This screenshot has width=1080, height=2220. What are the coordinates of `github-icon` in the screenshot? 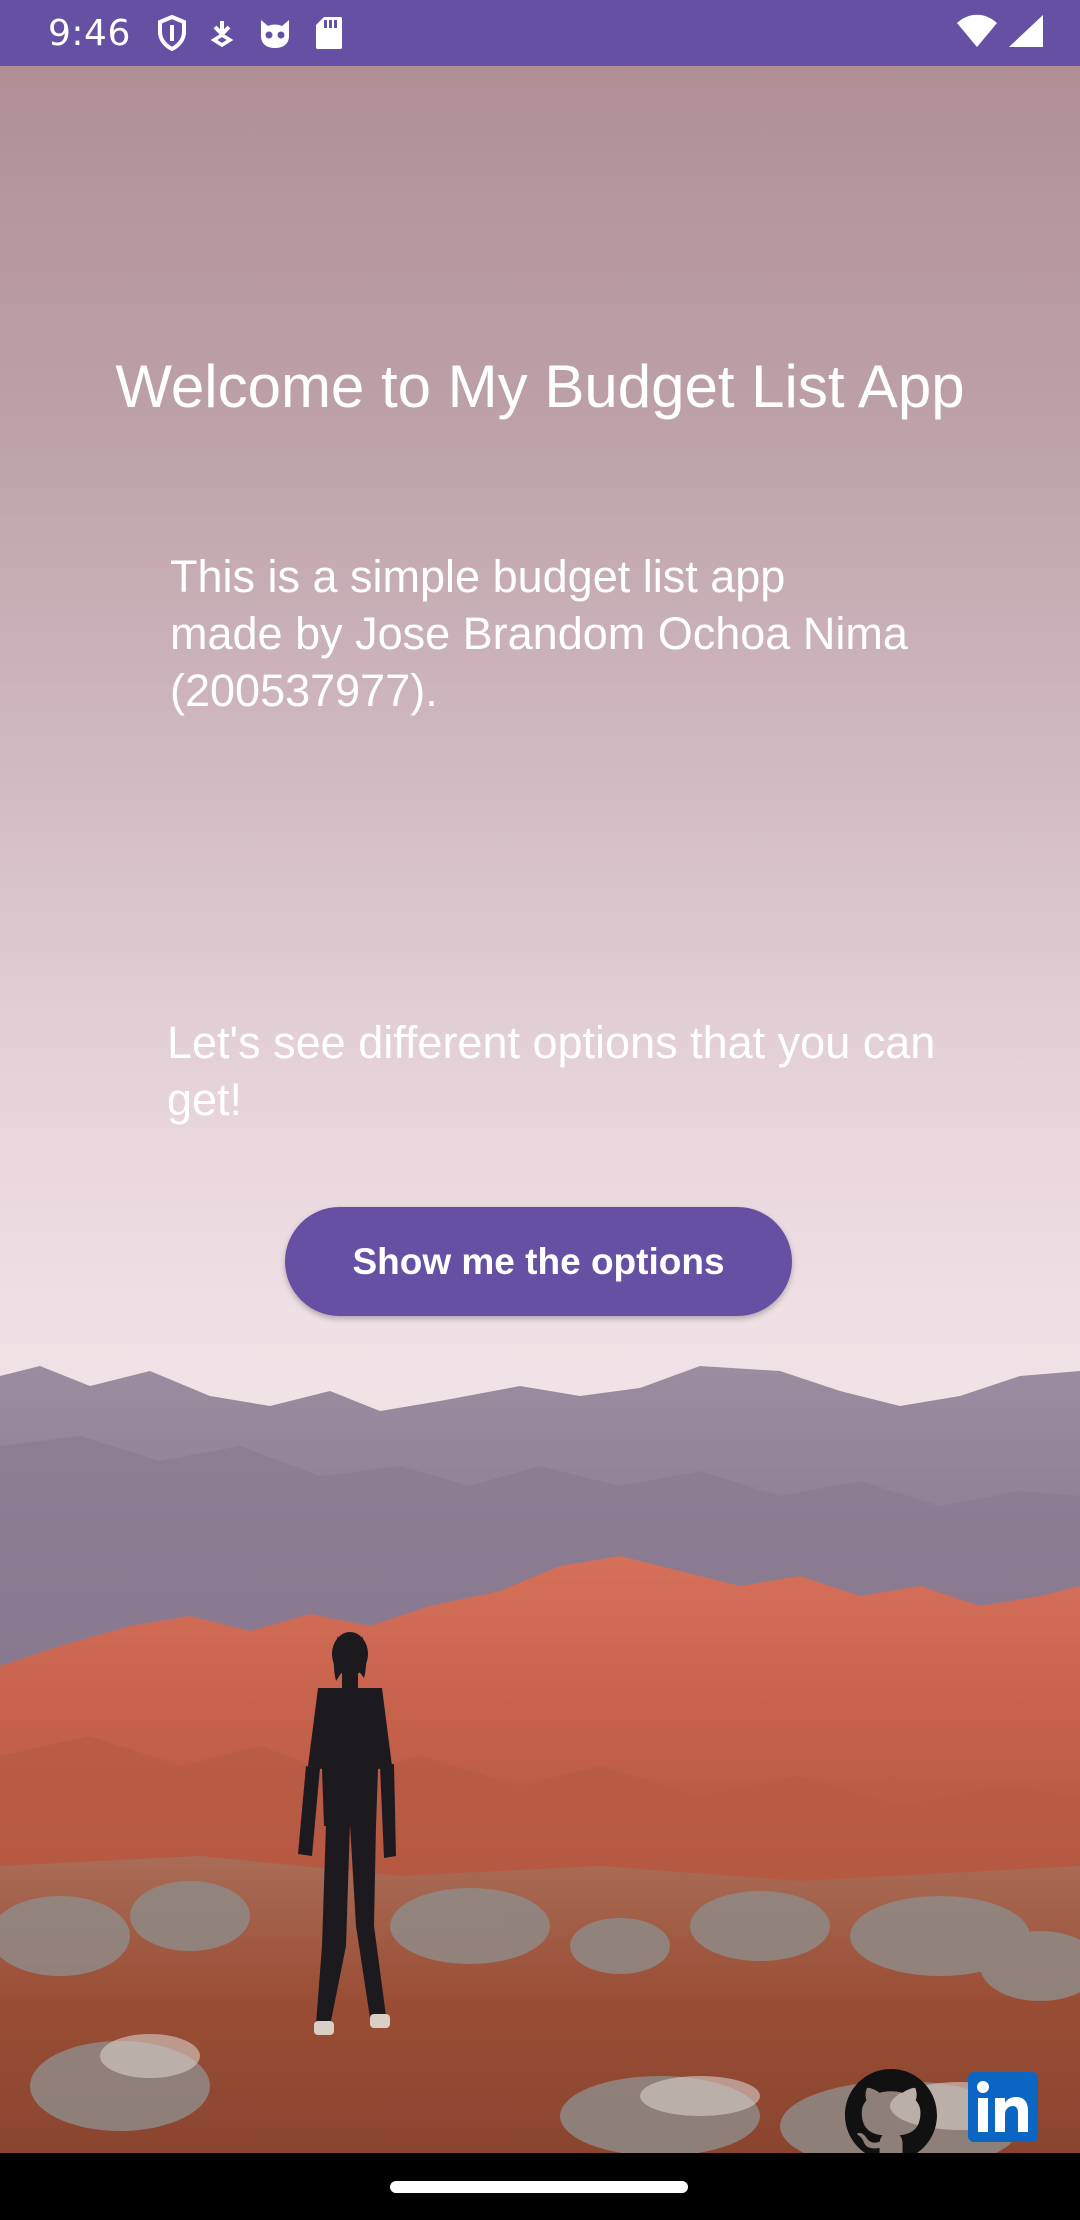 It's located at (891, 2111).